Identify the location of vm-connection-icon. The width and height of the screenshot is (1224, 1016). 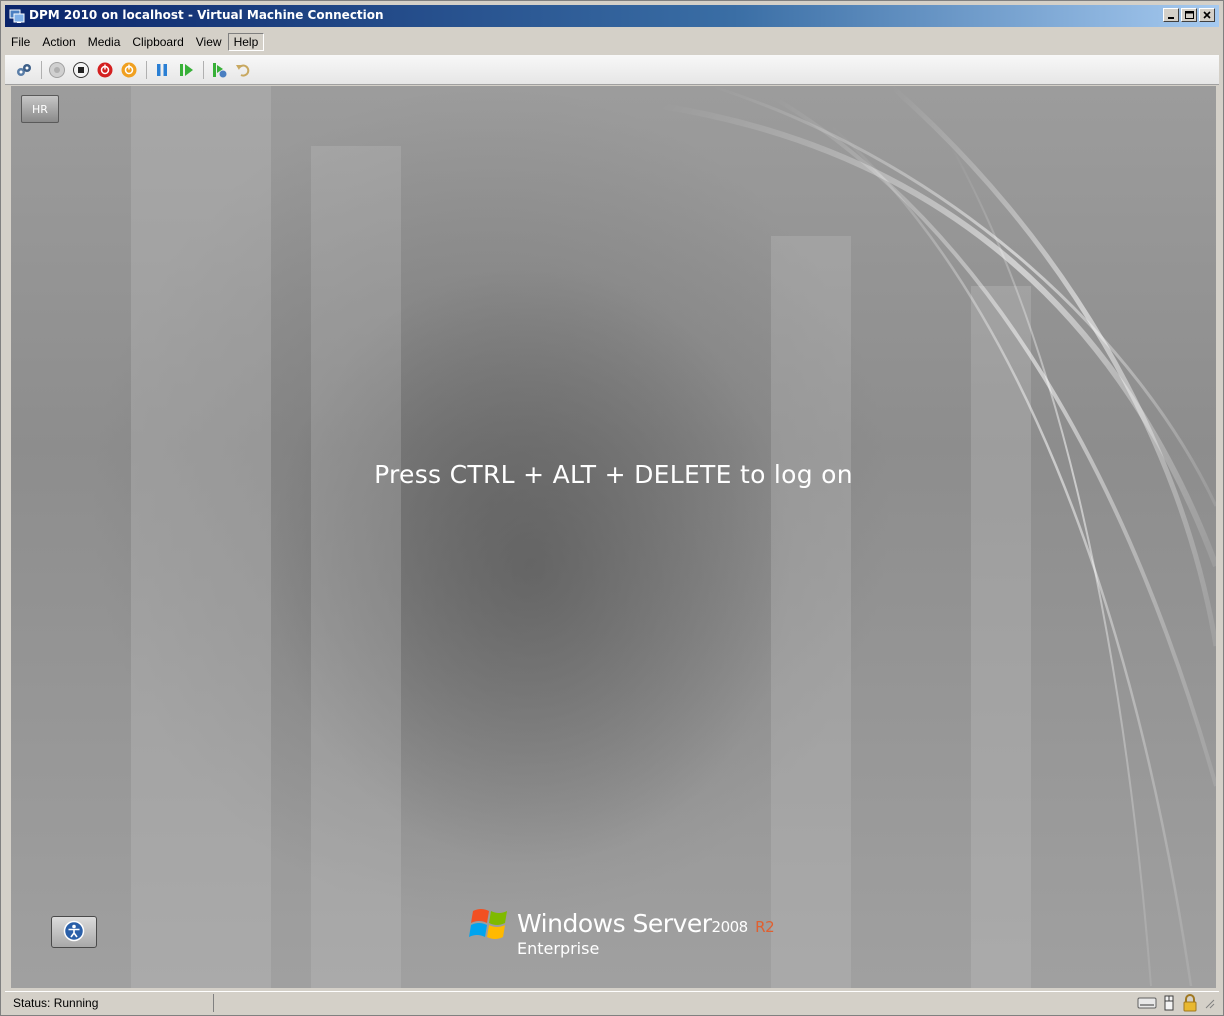
(17, 16).